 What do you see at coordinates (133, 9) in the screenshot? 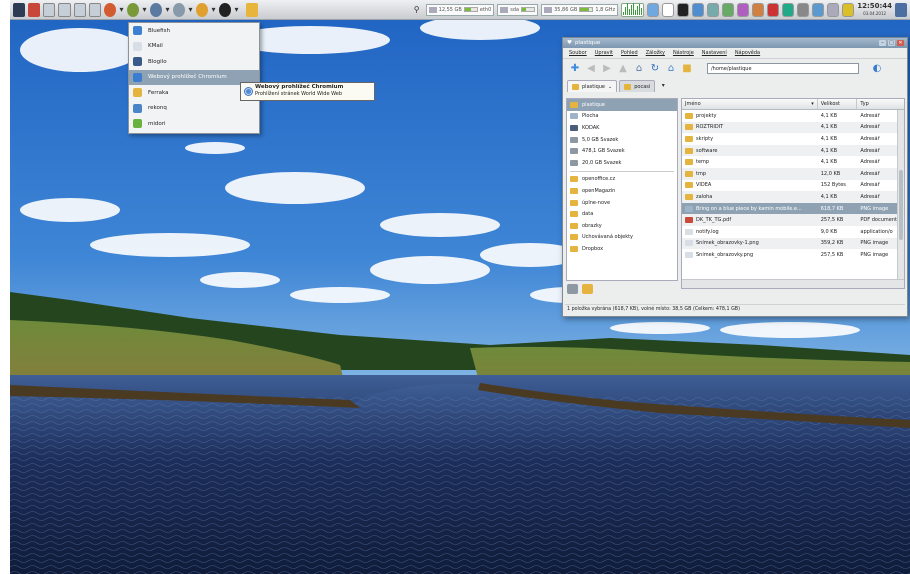
I see `bug-menu-icon` at bounding box center [133, 9].